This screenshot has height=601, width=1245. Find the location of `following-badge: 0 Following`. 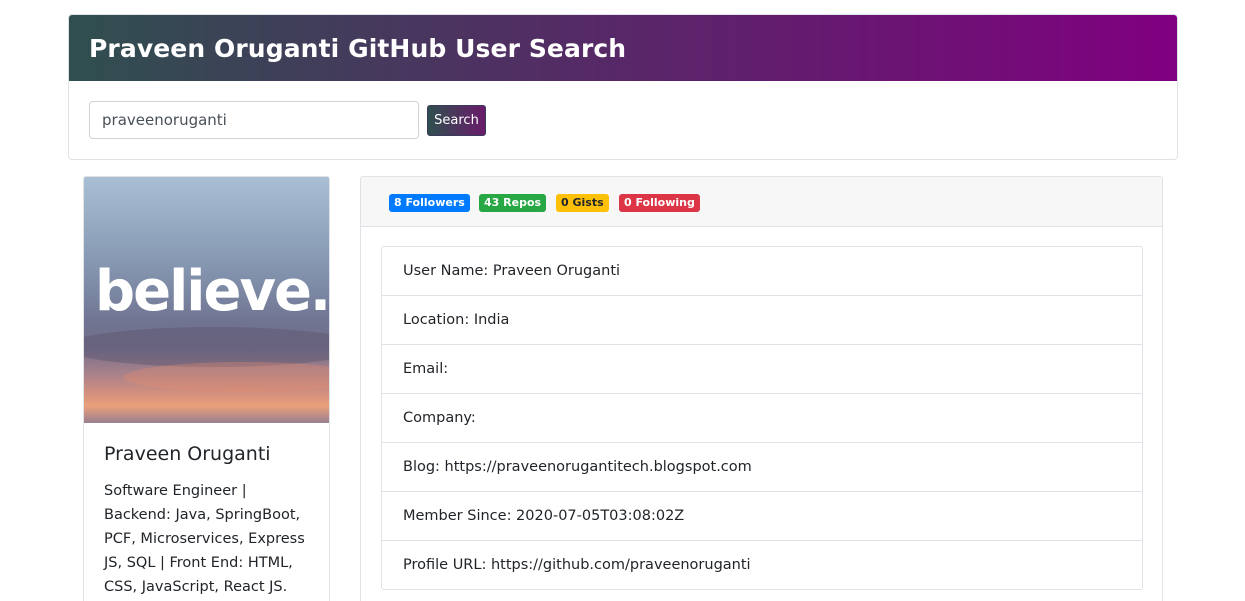

following-badge: 0 Following is located at coordinates (659, 203).